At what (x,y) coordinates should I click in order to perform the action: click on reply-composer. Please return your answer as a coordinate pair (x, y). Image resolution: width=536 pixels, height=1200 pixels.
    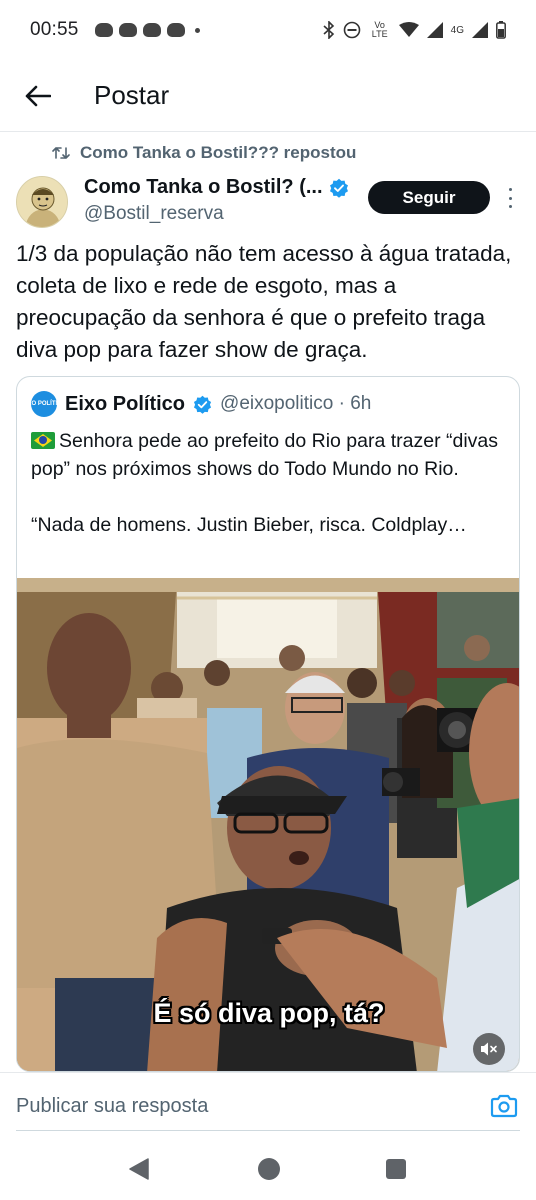
    Looking at the image, I should click on (268, 1105).